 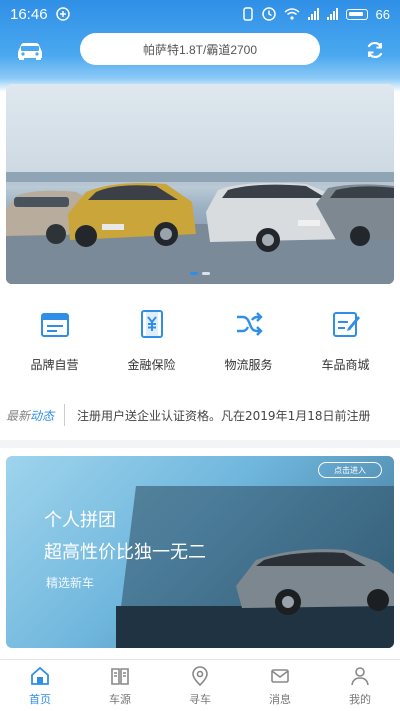 What do you see at coordinates (194, 273) in the screenshot?
I see `banner-dot-active` at bounding box center [194, 273].